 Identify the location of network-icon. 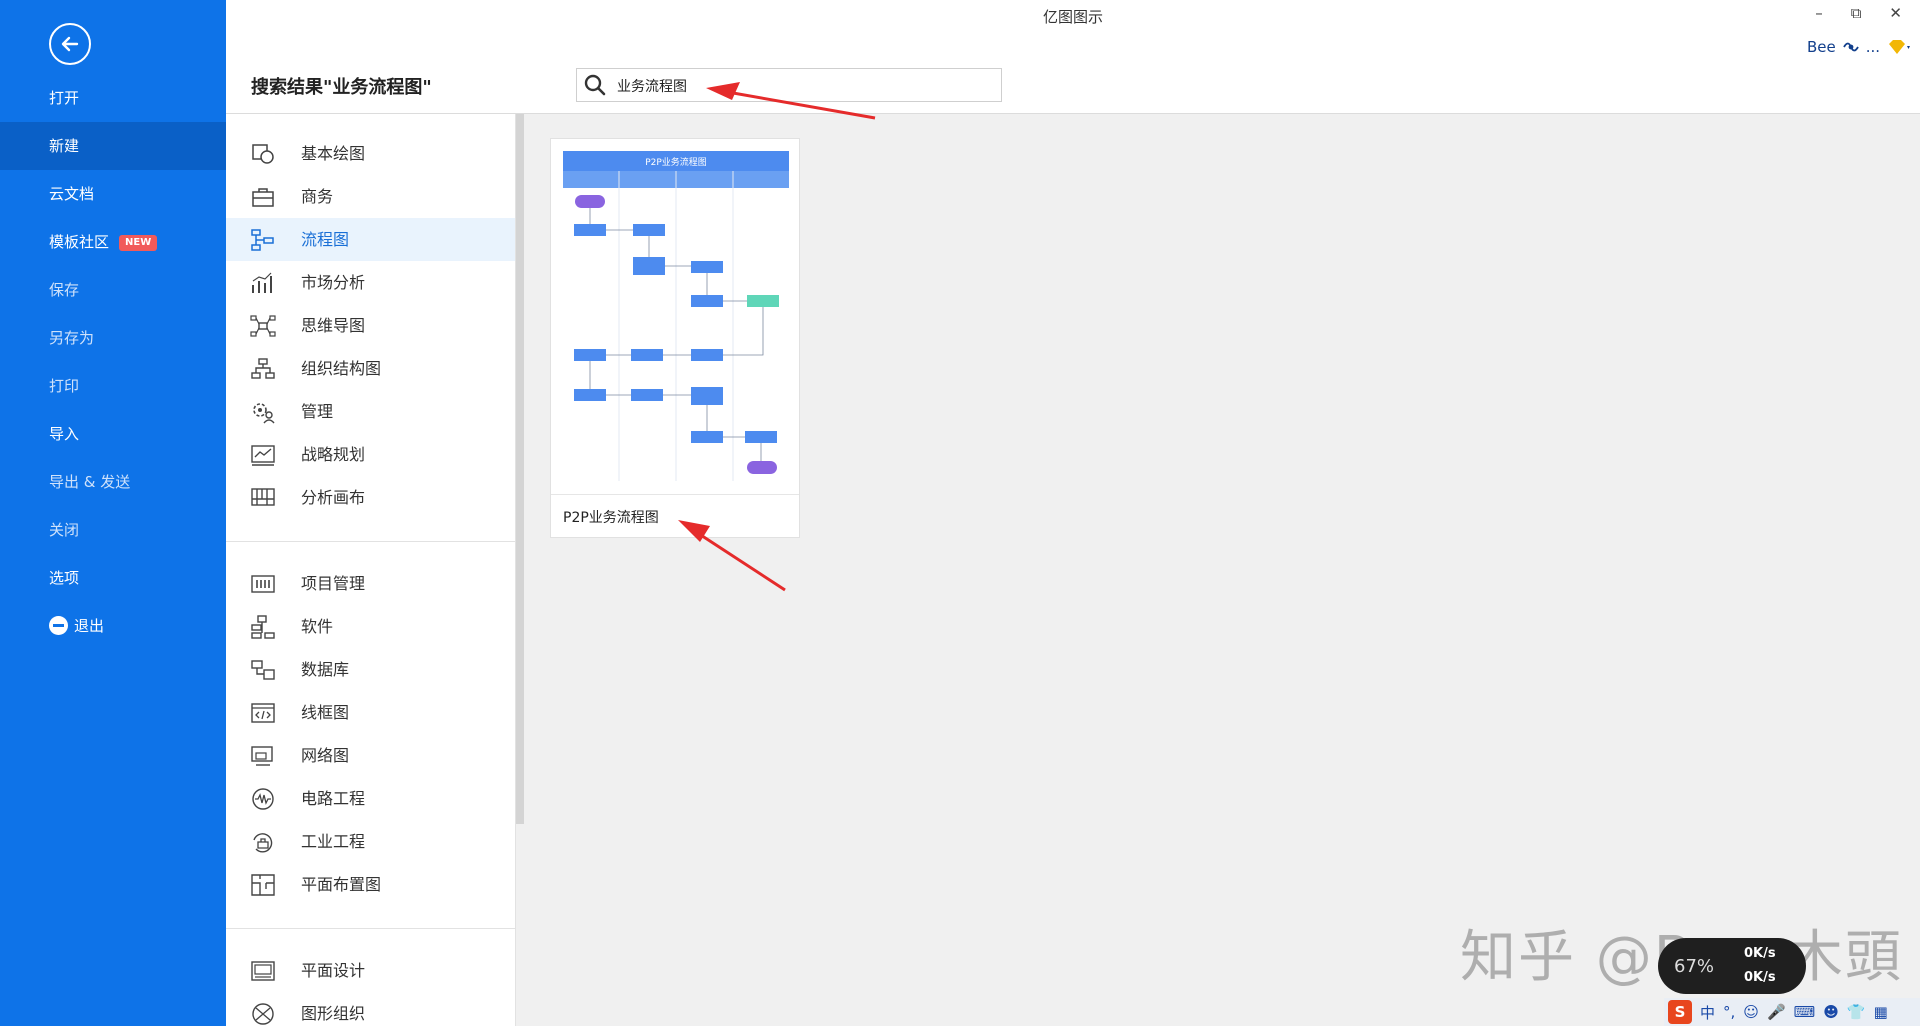
(262, 756).